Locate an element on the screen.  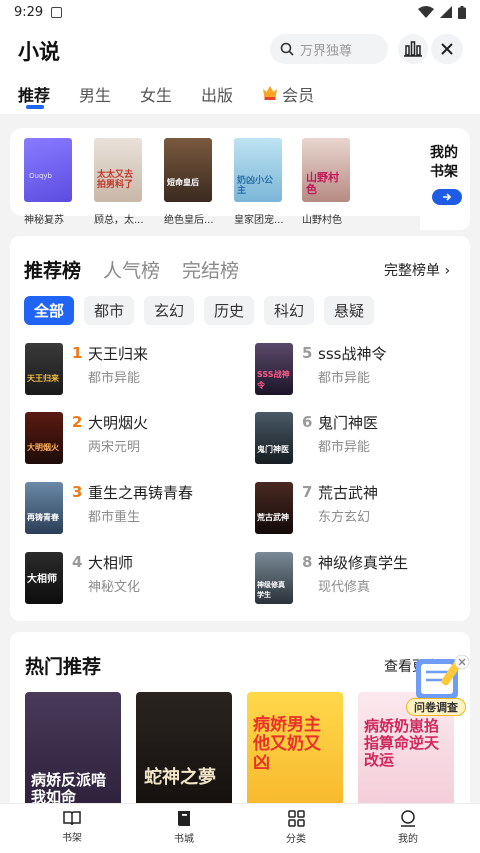
full-list-link: 完整榜单 › is located at coordinates (417, 270).